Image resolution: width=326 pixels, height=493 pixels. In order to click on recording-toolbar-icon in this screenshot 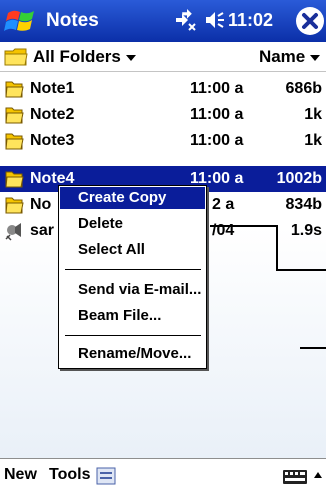, I will do `click(106, 476)`.